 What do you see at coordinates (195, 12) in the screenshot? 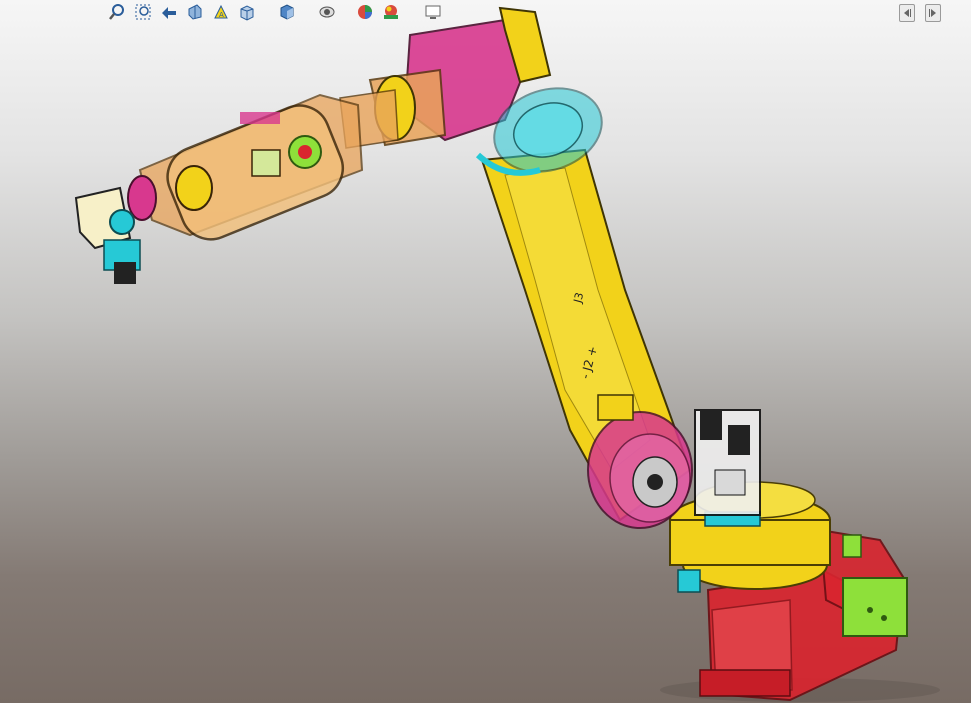
I see `section-view-icon` at bounding box center [195, 12].